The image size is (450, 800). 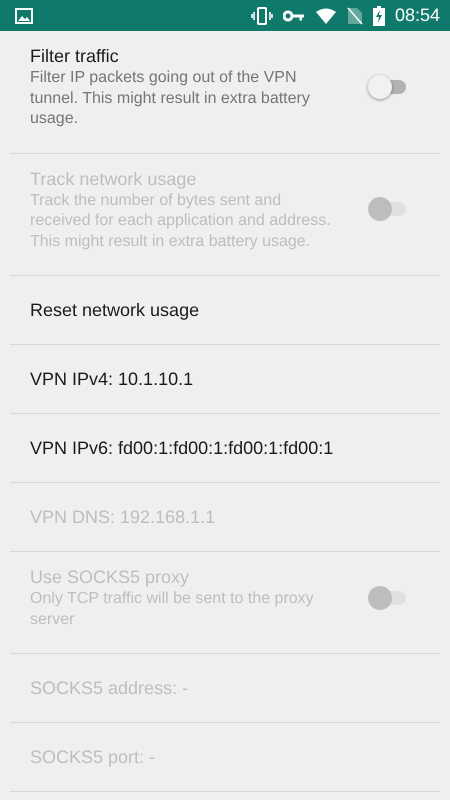 I want to click on clock: 08:54, so click(x=417, y=15).